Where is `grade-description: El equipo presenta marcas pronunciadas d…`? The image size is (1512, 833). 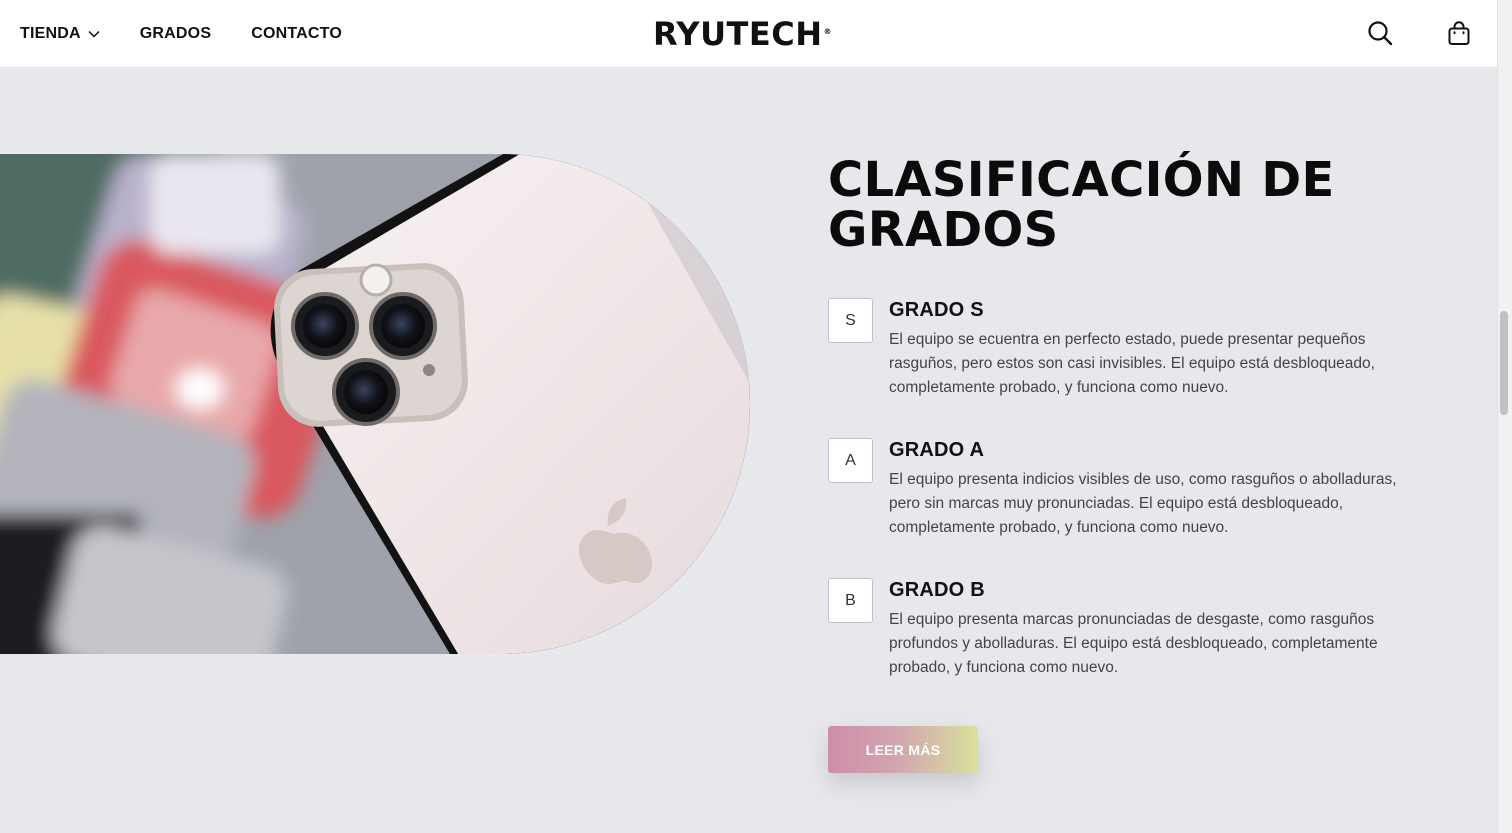
grade-description: El equipo presenta marcas pronunciadas d… is located at coordinates (1133, 643).